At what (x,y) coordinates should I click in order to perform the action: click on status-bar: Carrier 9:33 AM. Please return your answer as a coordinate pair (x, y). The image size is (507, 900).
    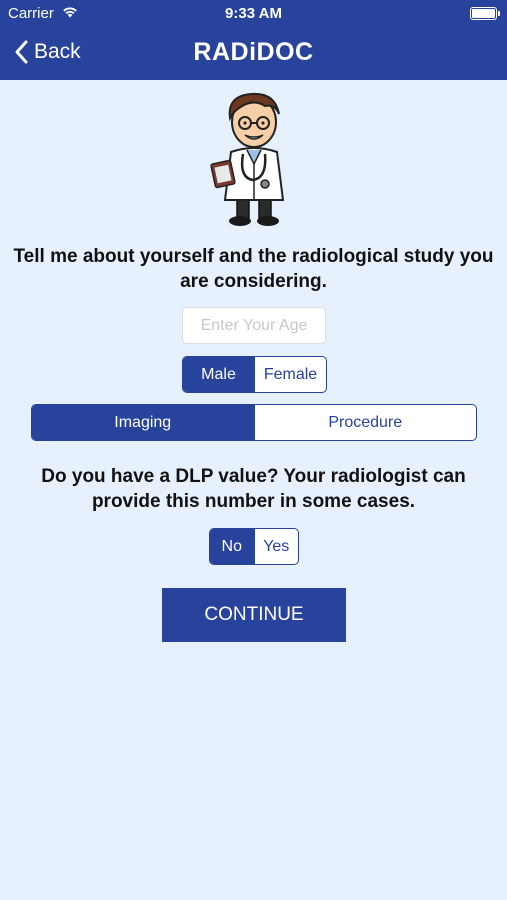
    Looking at the image, I should click on (253, 14).